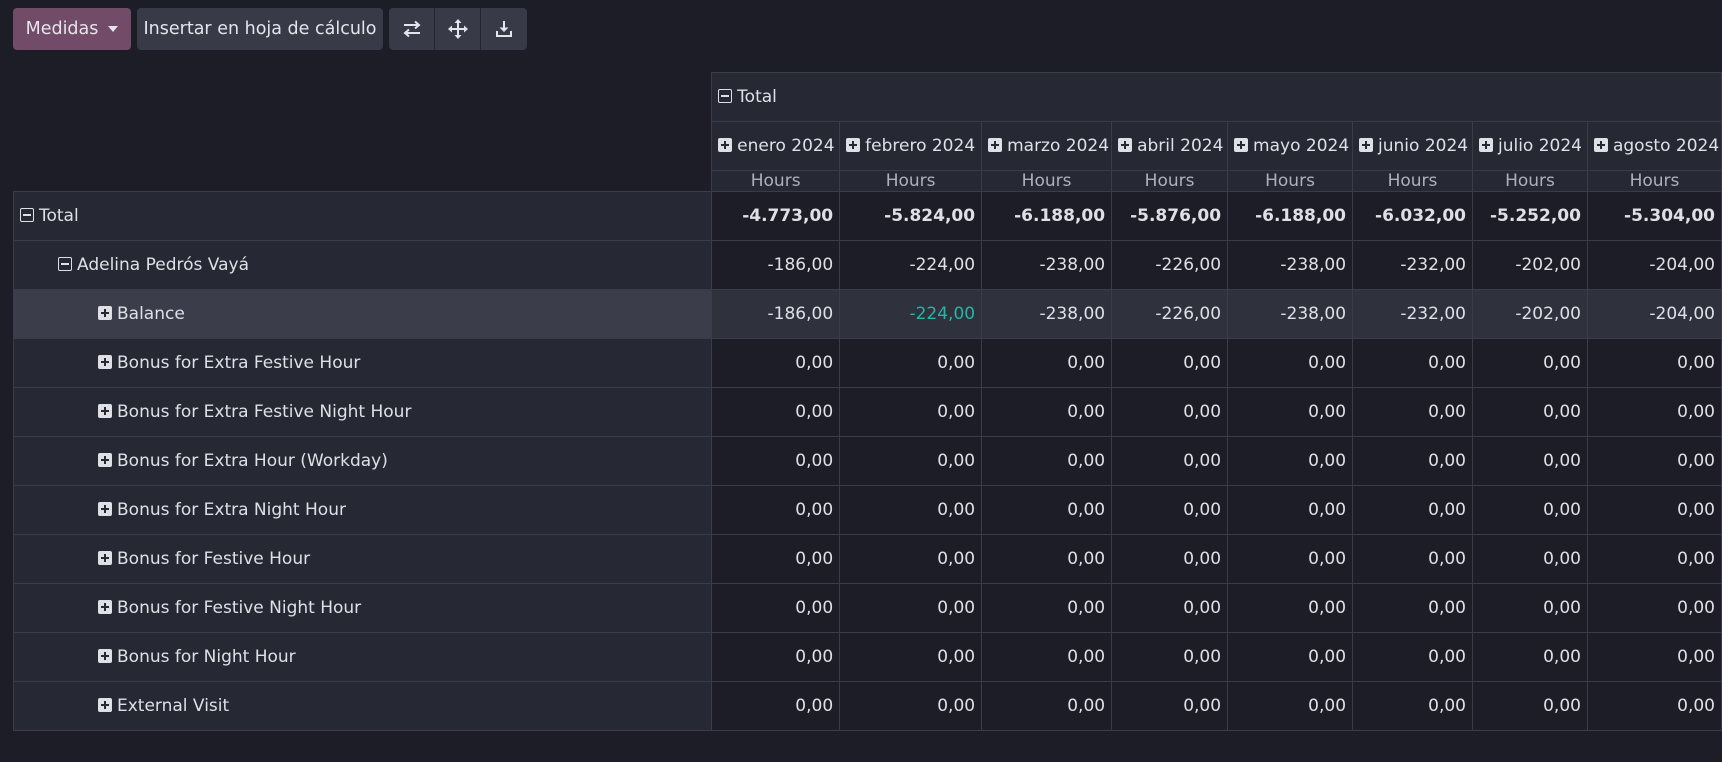  Describe the element at coordinates (1047, 146) in the screenshot. I see `col-header-month: marzo 2024` at that location.